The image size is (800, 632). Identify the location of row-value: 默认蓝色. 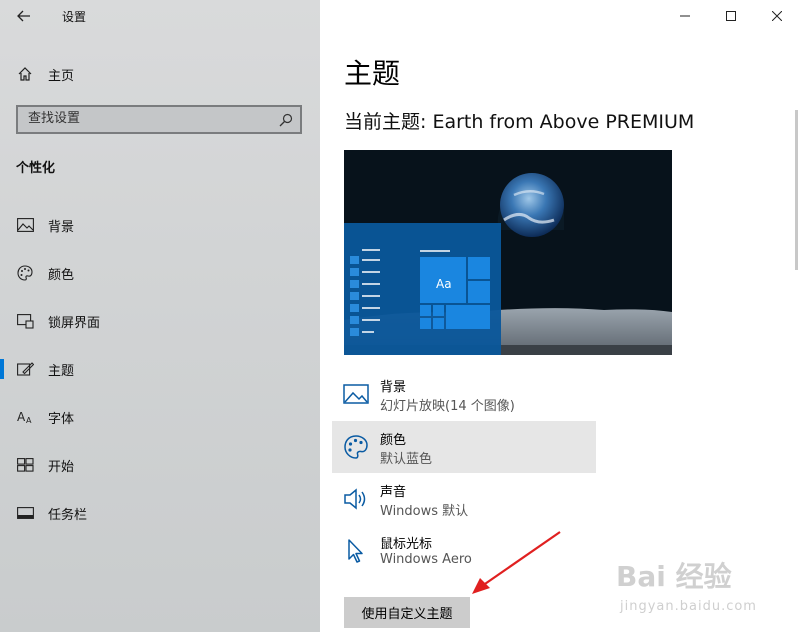
(406, 459).